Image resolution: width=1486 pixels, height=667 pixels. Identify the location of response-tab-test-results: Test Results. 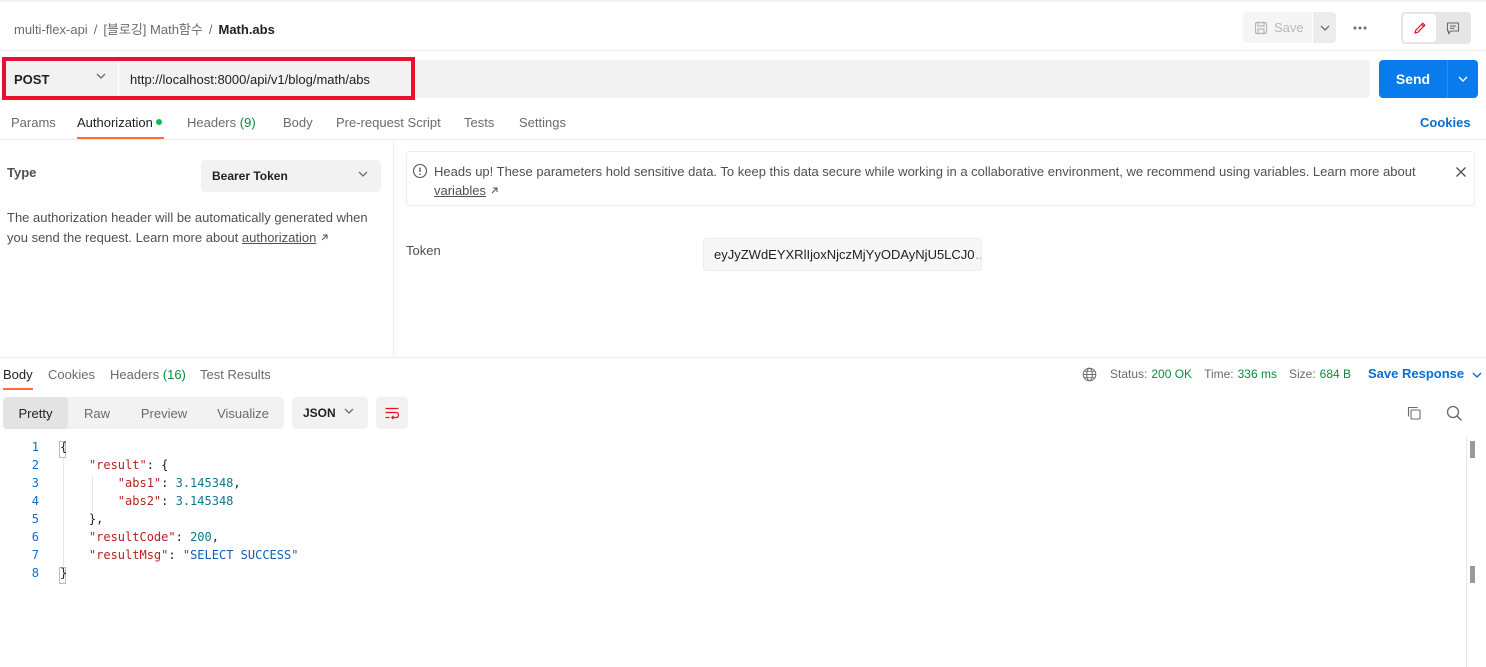
(235, 374).